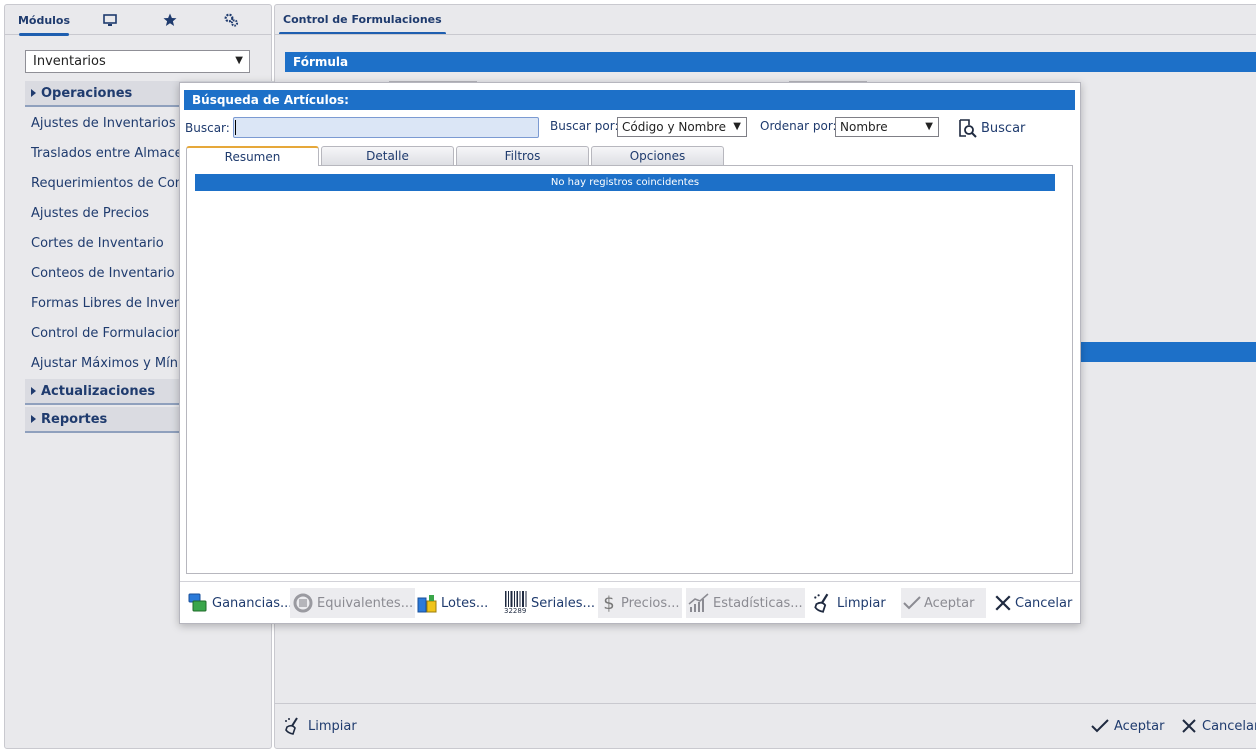 This screenshot has width=1256, height=751. What do you see at coordinates (1003, 128) in the screenshot?
I see `buscar-button-label: Buscar` at bounding box center [1003, 128].